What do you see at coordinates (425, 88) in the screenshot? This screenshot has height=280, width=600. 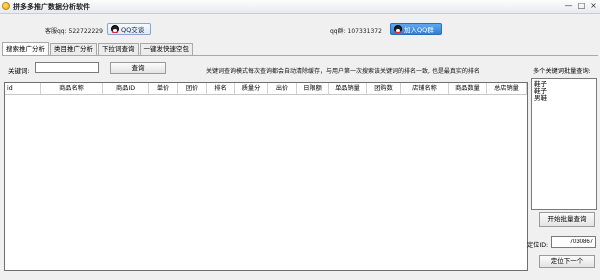 I see `column-header-shop-name: 店铺名称` at bounding box center [425, 88].